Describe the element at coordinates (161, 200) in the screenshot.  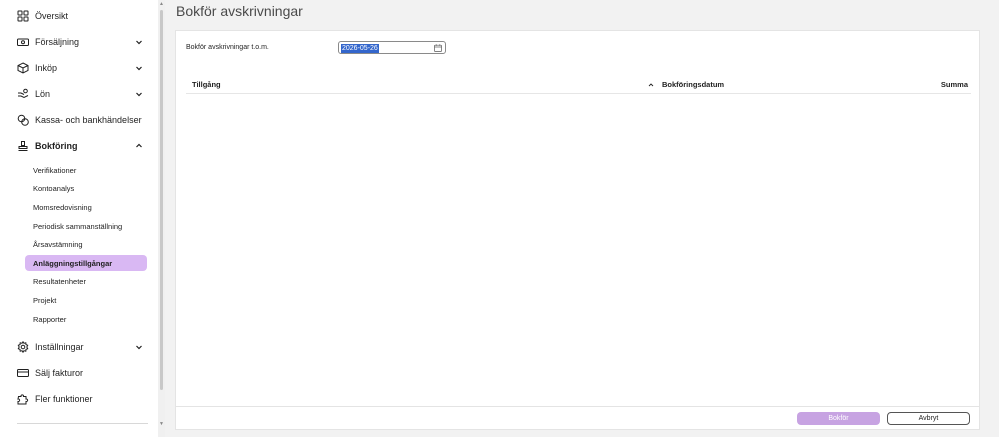
I see `scrollbar-thumb` at that location.